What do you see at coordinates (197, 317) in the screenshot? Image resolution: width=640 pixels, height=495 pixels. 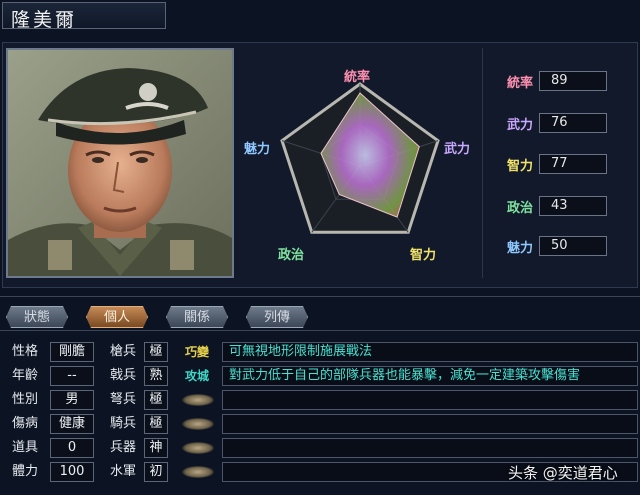 I see `tab-relations: 關係` at bounding box center [197, 317].